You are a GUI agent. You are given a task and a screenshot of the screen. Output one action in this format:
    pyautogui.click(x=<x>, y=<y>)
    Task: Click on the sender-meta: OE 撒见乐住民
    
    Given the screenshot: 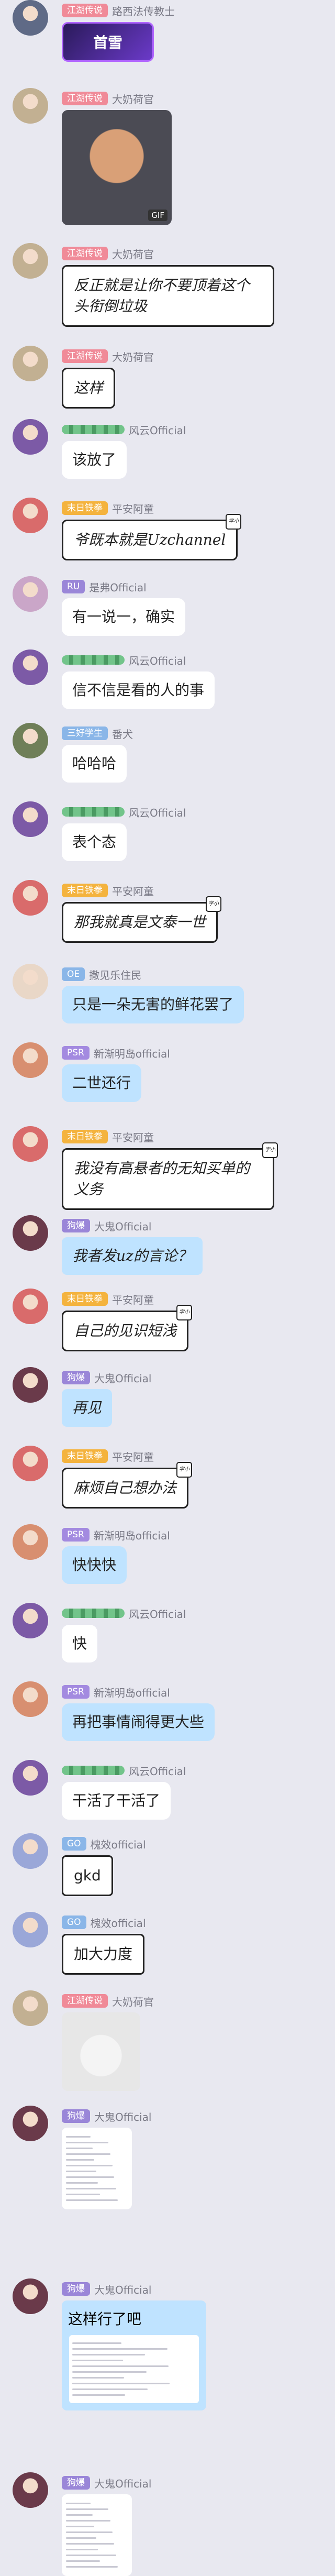 What is the action you would take?
    pyautogui.click(x=101, y=974)
    